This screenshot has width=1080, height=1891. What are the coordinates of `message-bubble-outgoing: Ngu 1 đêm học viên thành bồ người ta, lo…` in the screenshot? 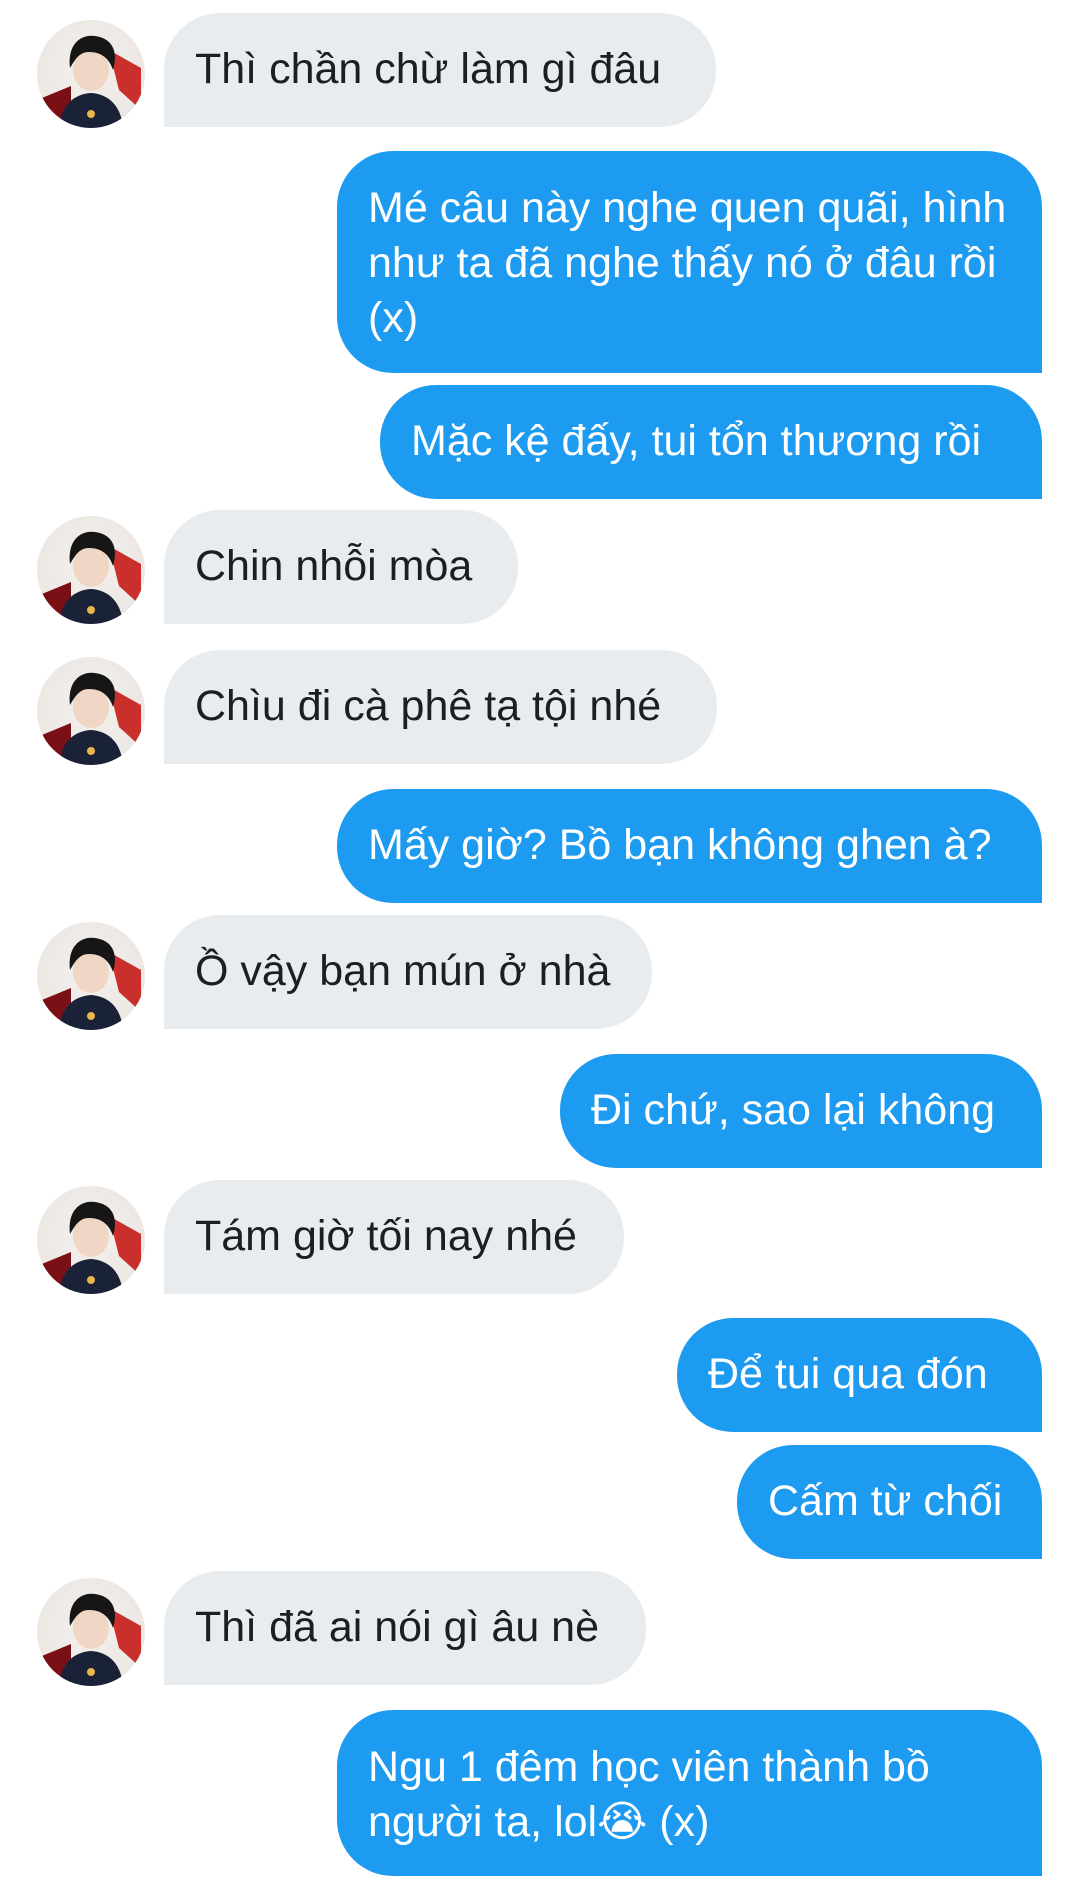 It's located at (689, 1793).